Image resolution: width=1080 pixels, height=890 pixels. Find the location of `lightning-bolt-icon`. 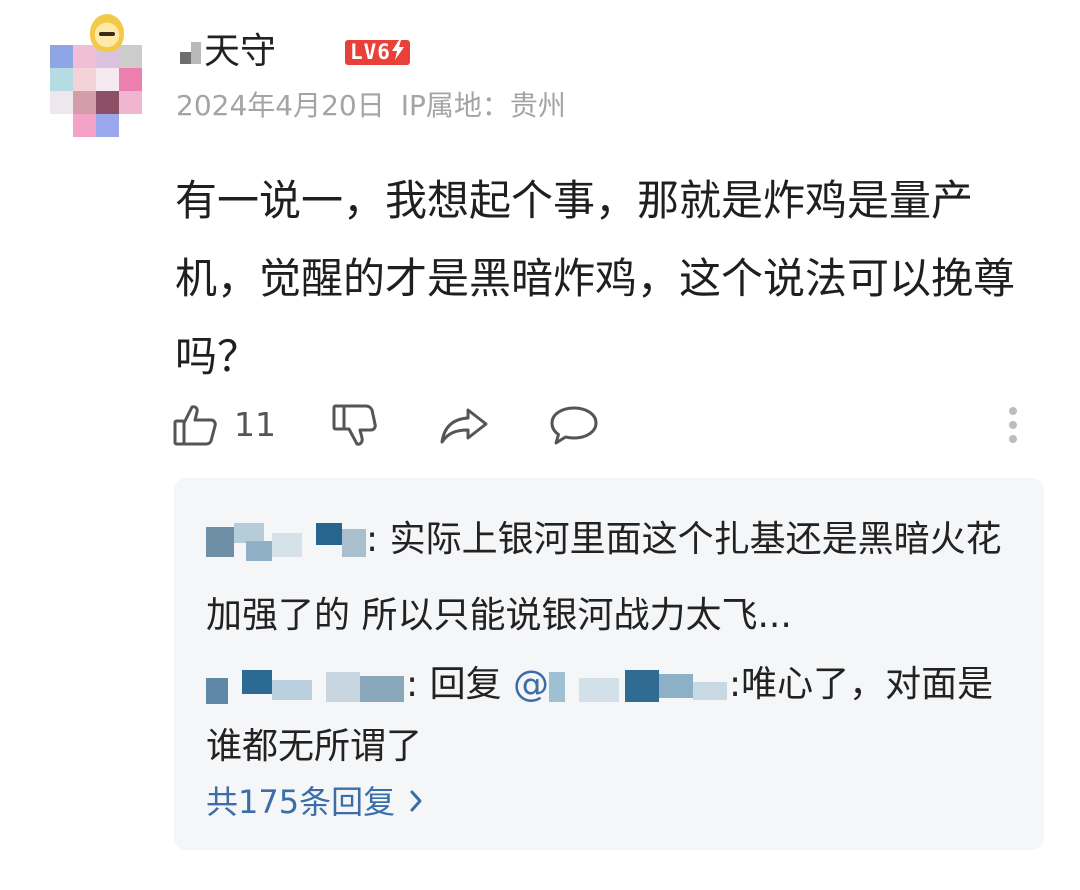

lightning-bolt-icon is located at coordinates (397, 52).